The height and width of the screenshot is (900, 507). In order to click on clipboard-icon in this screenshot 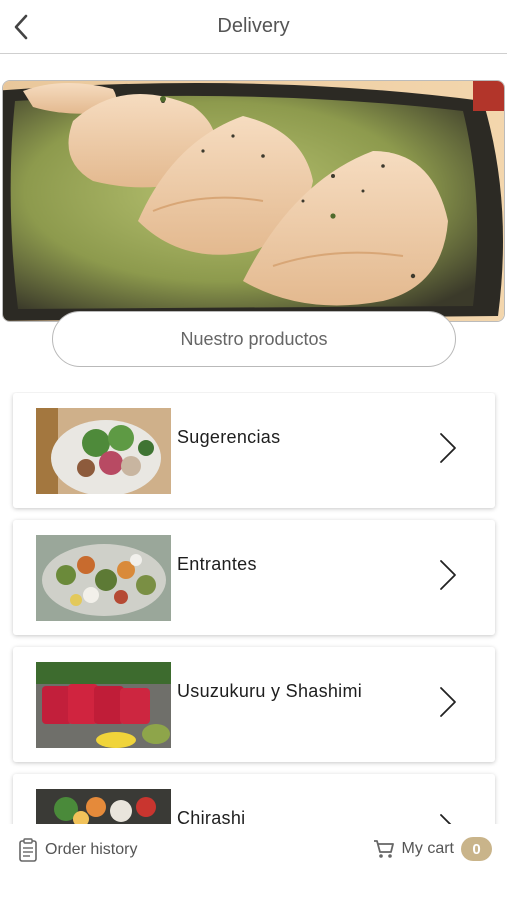, I will do `click(28, 850)`.